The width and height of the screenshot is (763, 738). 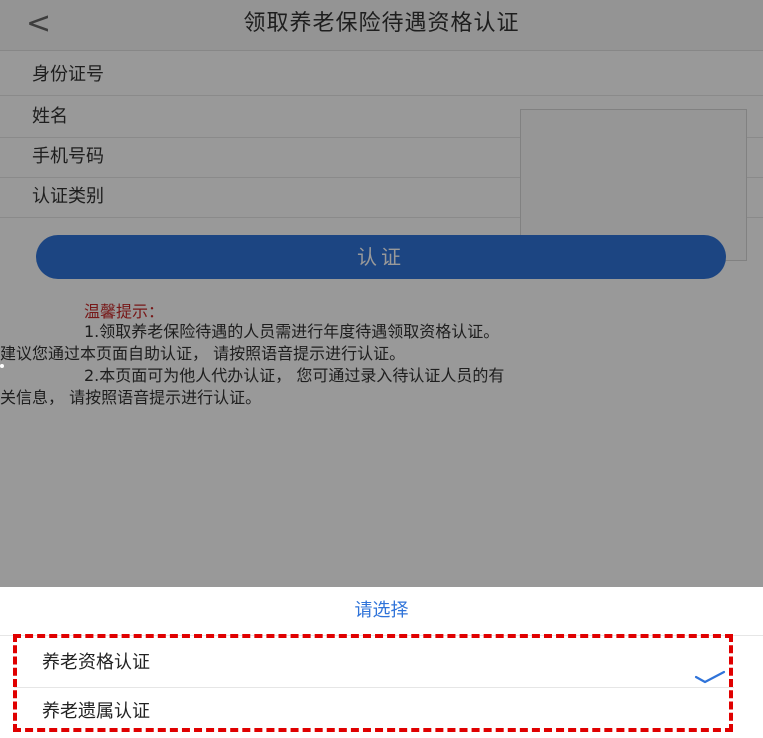 I want to click on edge-dot, so click(x=2, y=366).